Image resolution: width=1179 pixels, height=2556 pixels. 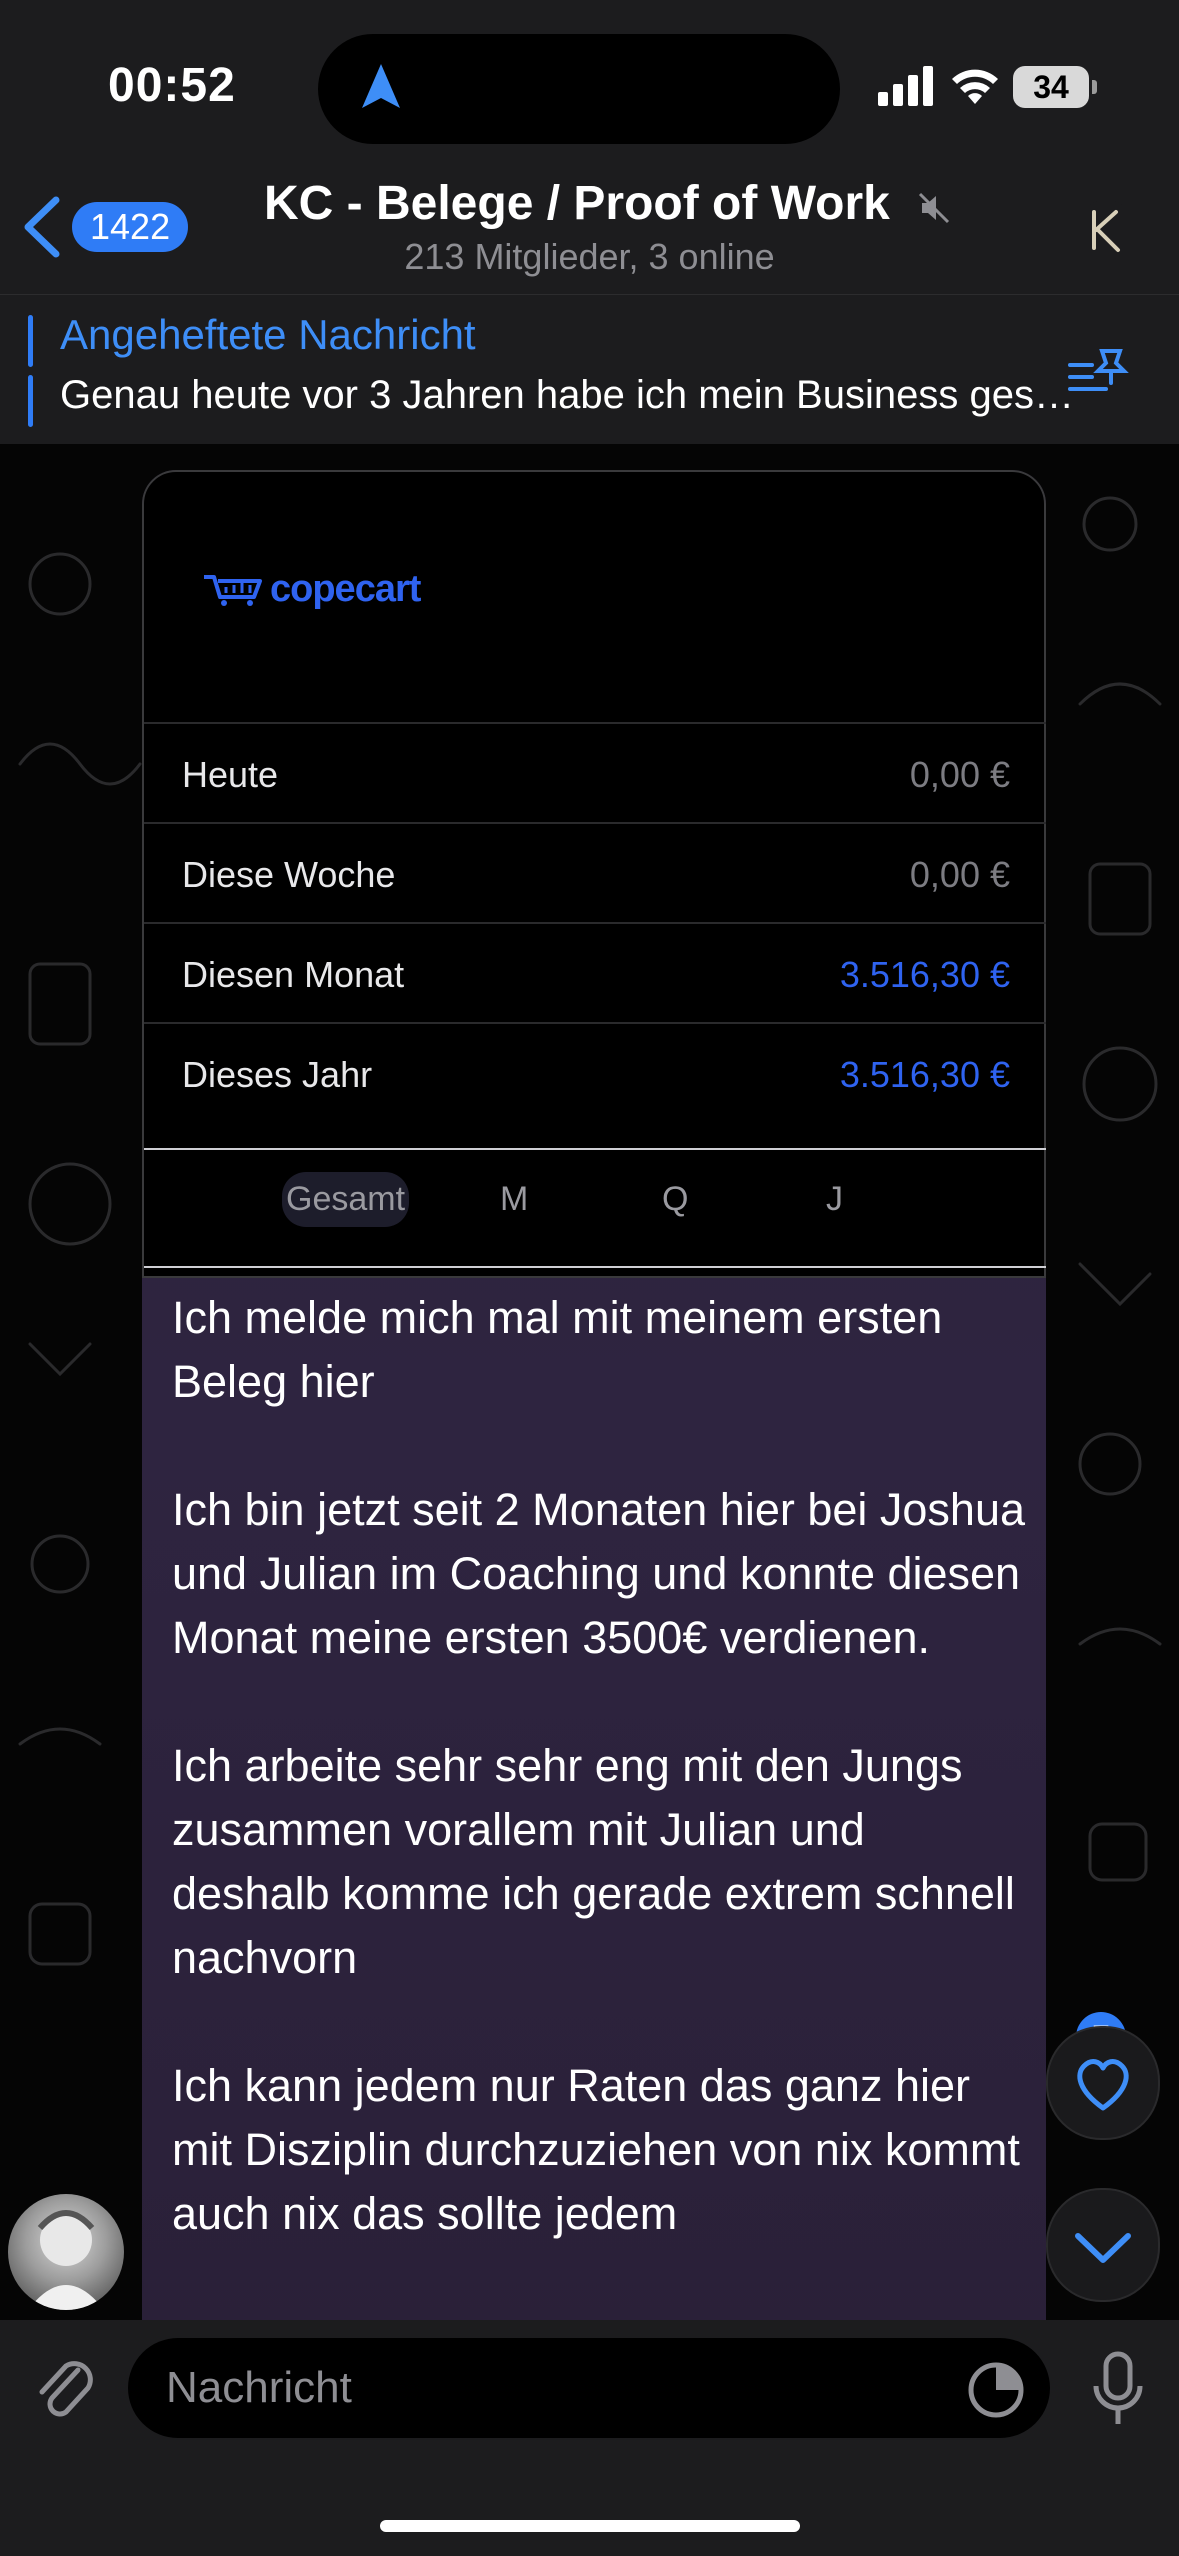 What do you see at coordinates (381, 86) in the screenshot?
I see `location-arrow-icon` at bounding box center [381, 86].